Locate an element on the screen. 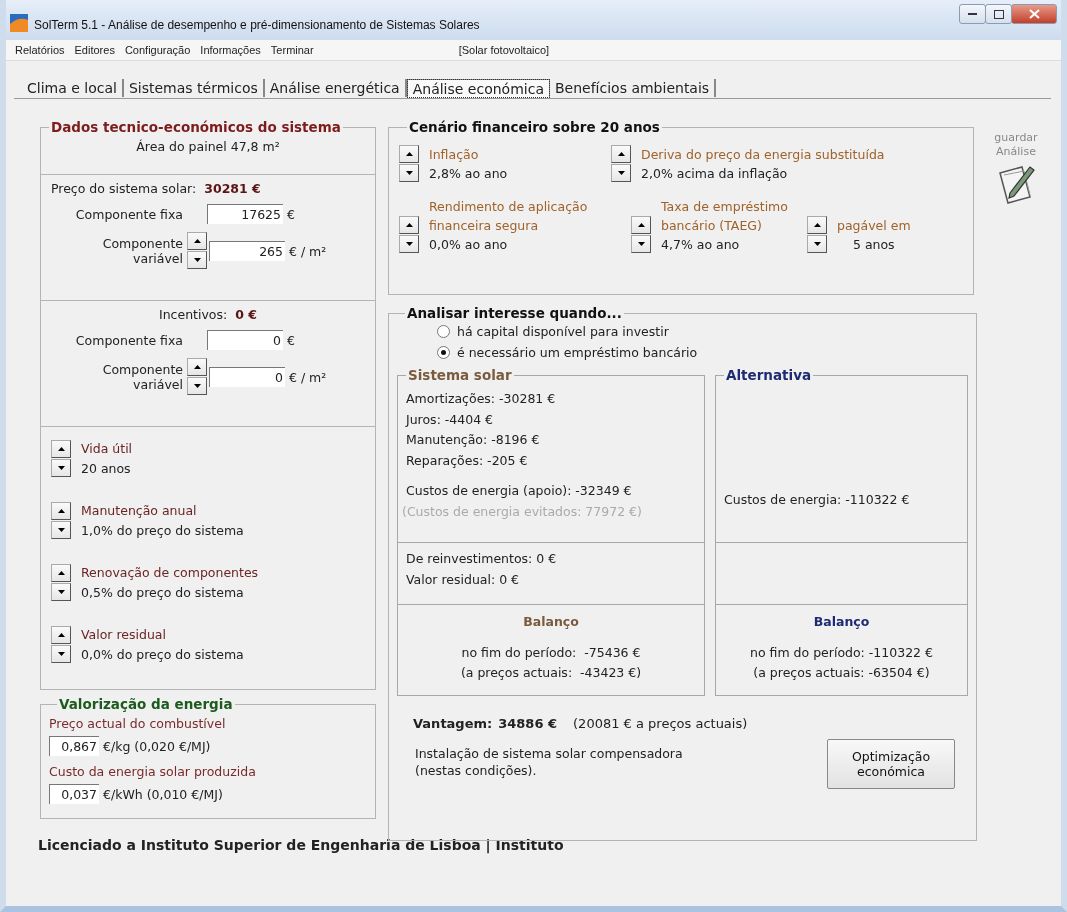  menu-item: Editores is located at coordinates (94, 50).